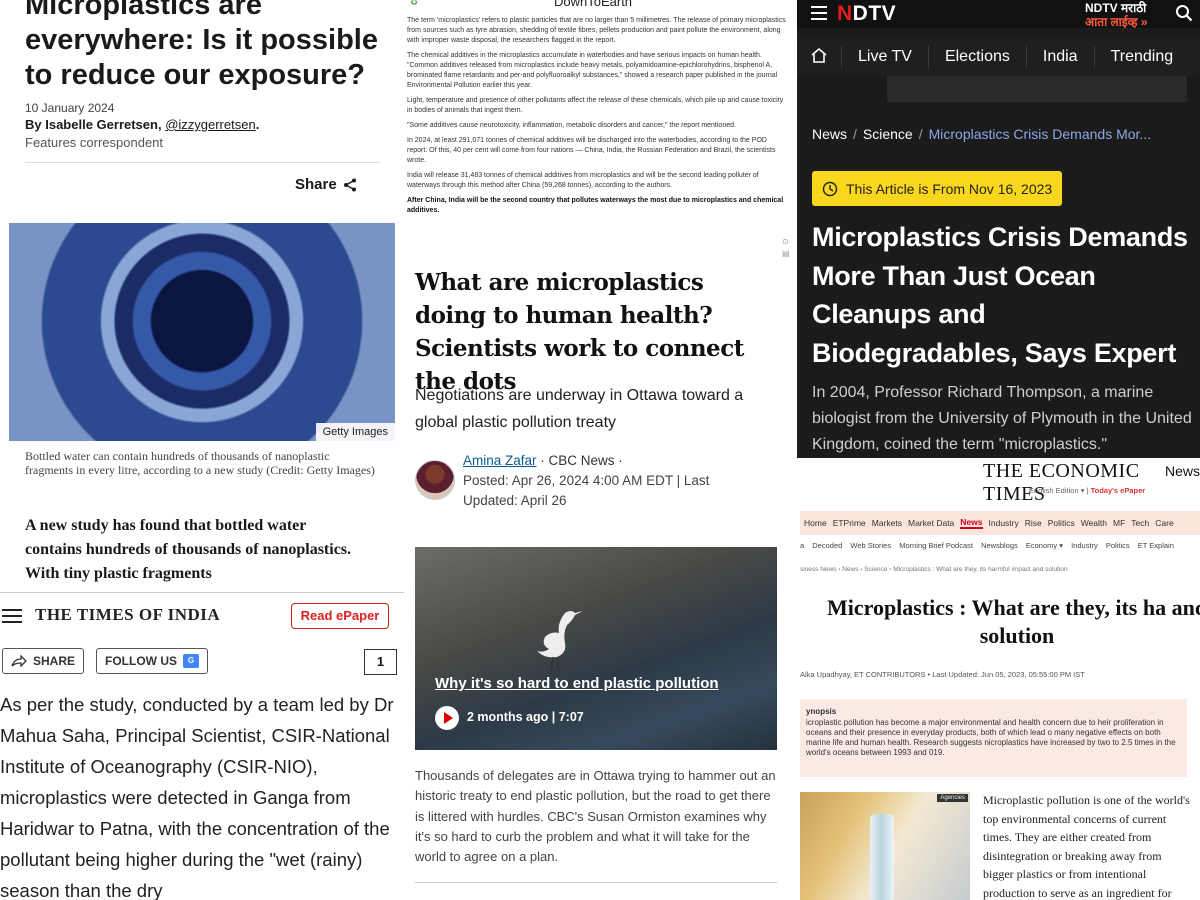 This screenshot has height=900, width=1200. I want to click on author-avatar, so click(435, 480).